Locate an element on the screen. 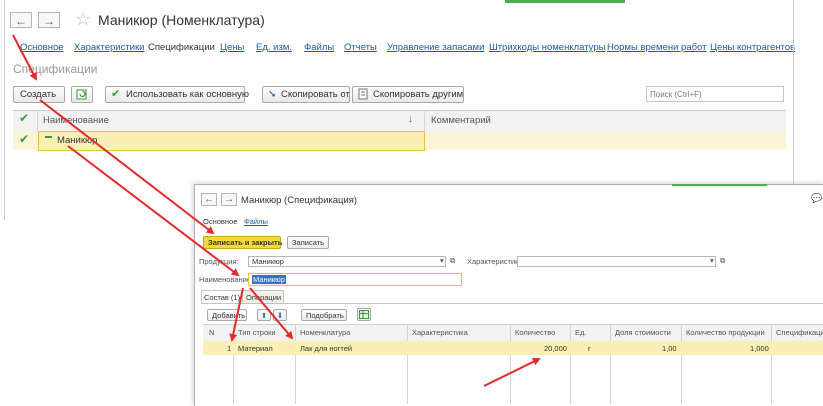  arrow-to-save is located at coordinates (127, 167).